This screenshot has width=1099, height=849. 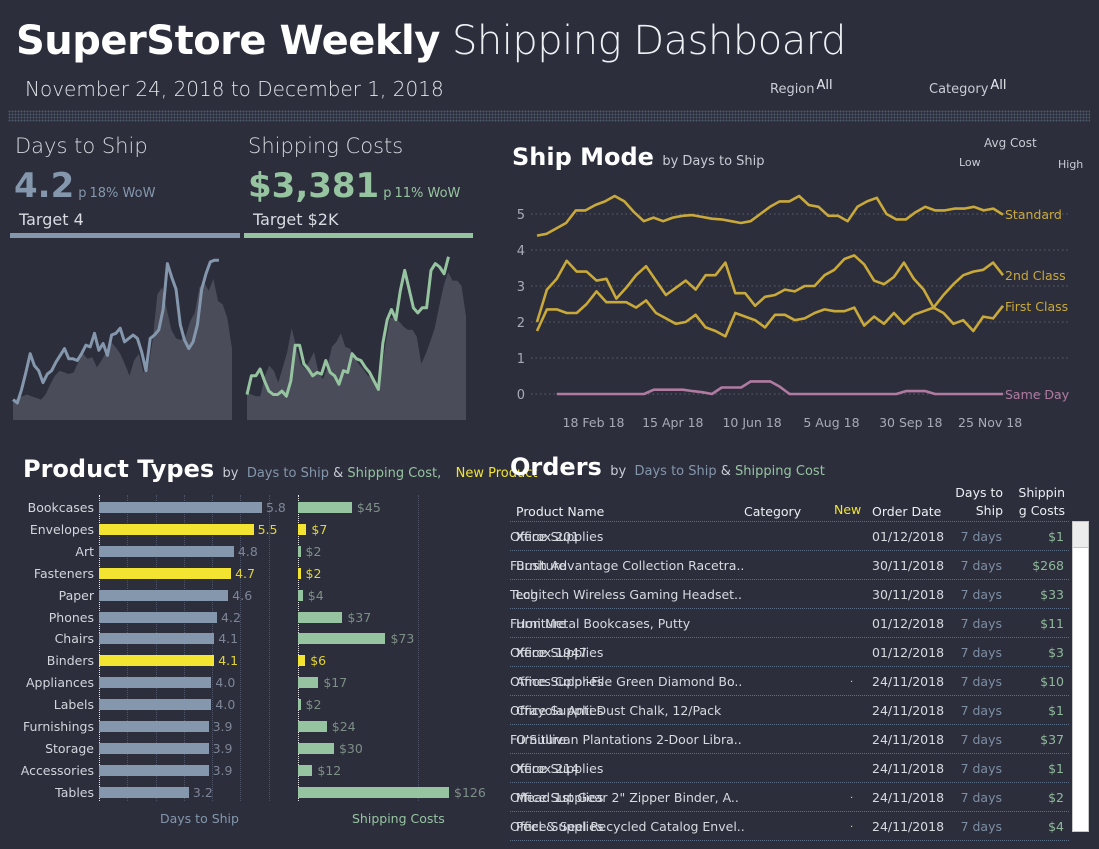 What do you see at coordinates (831, 422) in the screenshot?
I see `x-tick-label: 5 Aug 18` at bounding box center [831, 422].